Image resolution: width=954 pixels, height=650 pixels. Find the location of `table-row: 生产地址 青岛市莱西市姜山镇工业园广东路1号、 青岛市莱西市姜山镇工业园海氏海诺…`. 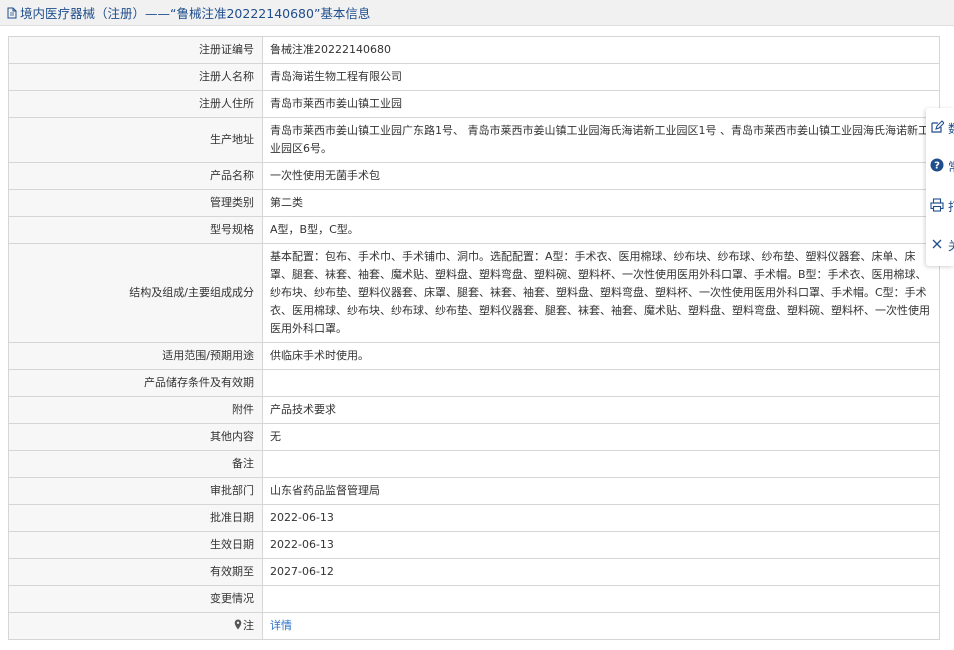

table-row: 生产地址 青岛市莱西市姜山镇工业园广东路1号、 青岛市莱西市姜山镇工业园海氏海诺… is located at coordinates (474, 140).